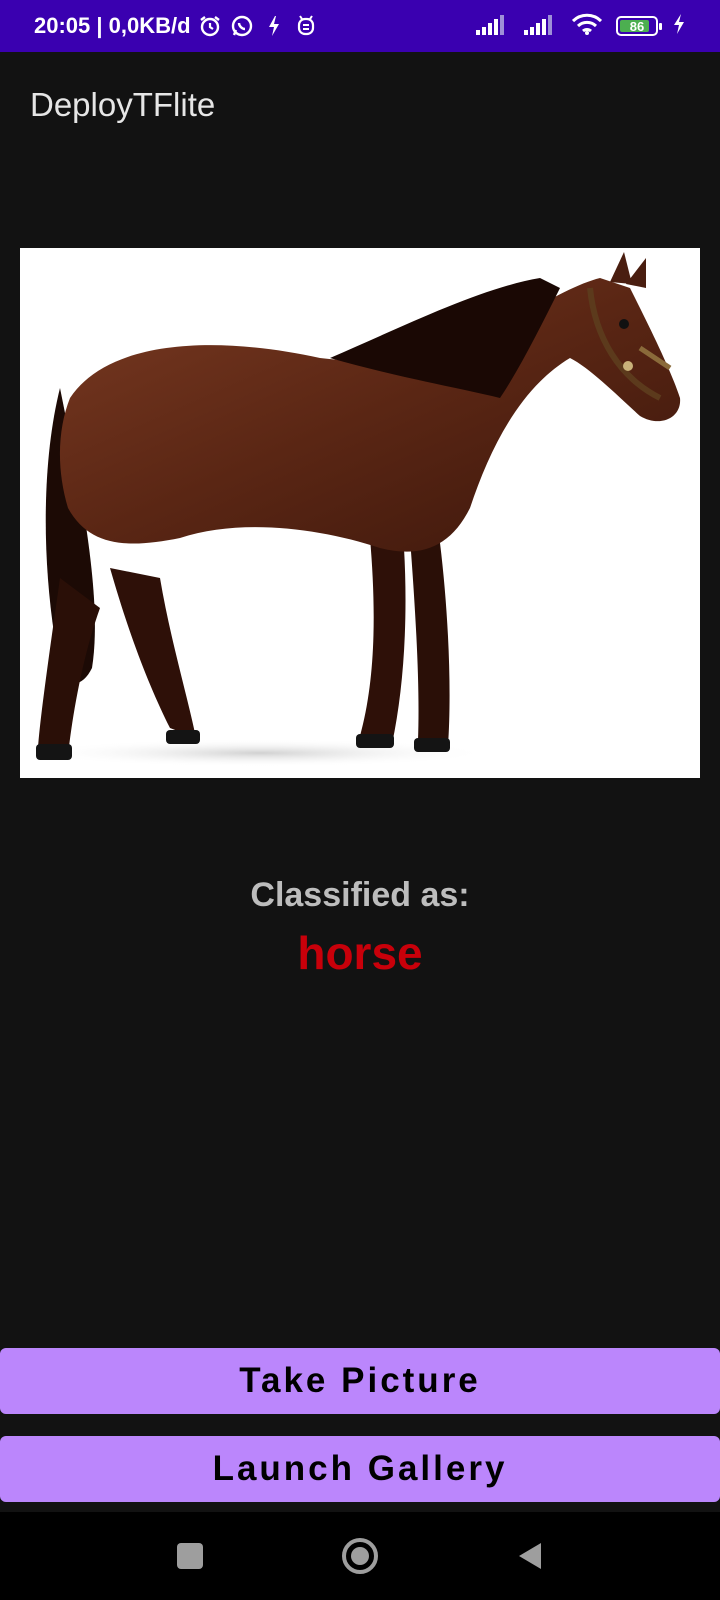  What do you see at coordinates (123, 104) in the screenshot?
I see `app-title: DeployTFlite` at bounding box center [123, 104].